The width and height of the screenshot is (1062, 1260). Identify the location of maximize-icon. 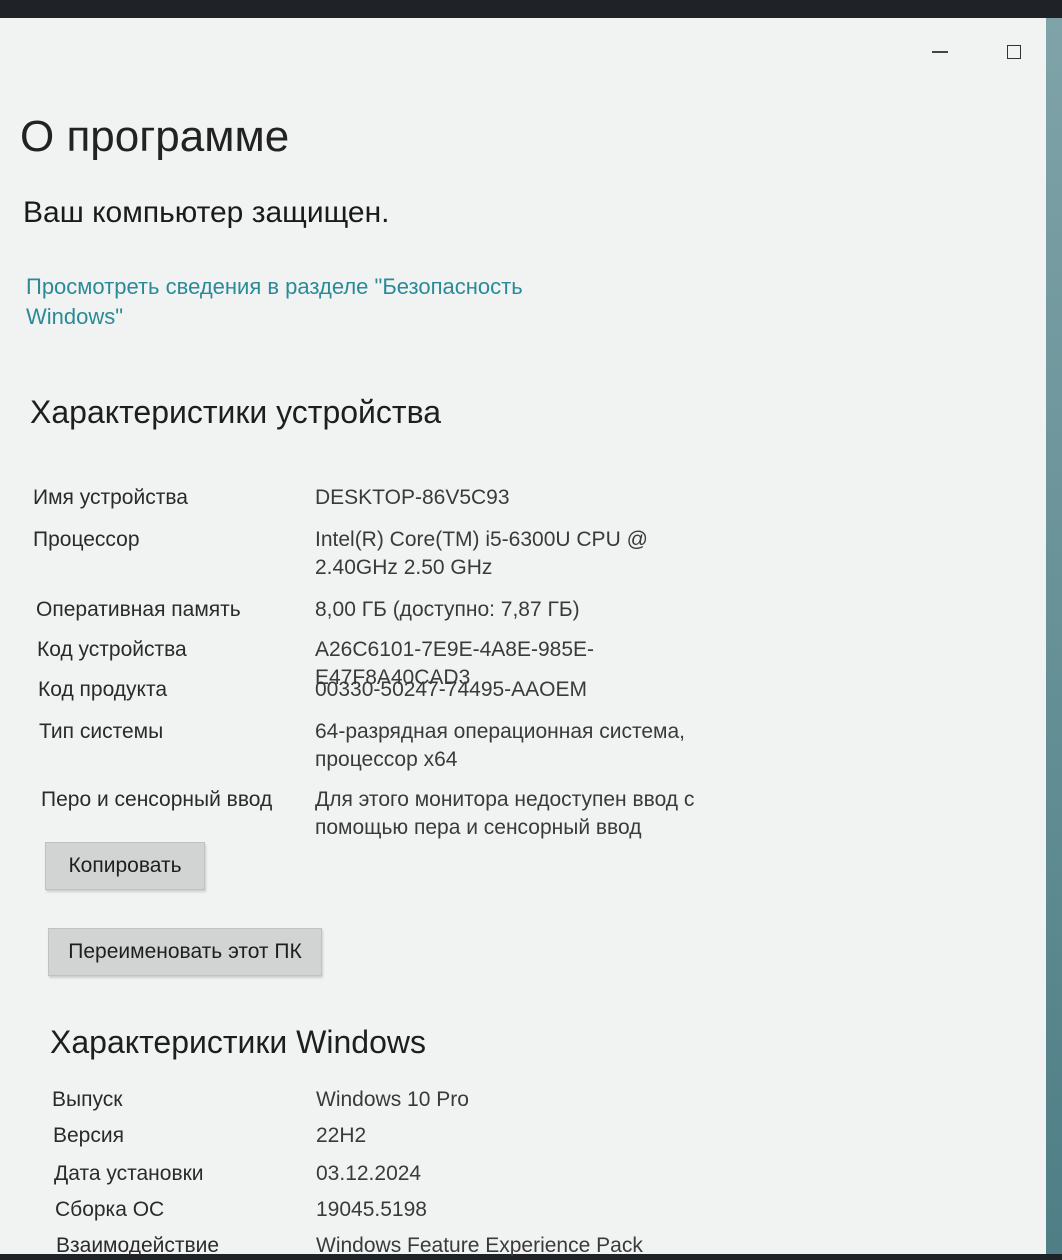
(1014, 52).